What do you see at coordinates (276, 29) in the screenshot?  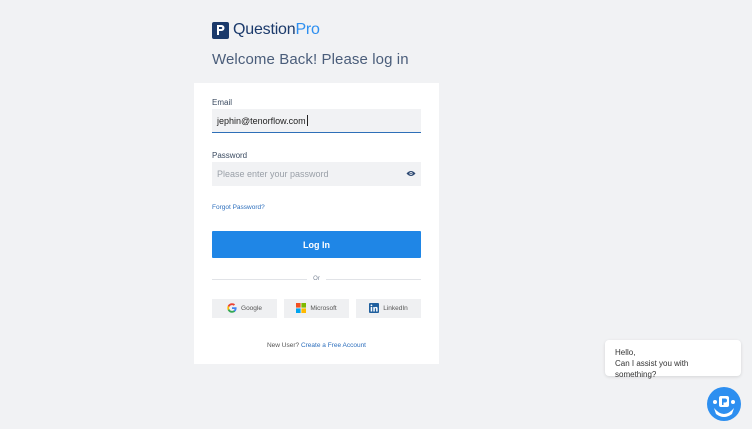 I see `logo-text: QuestionPro` at bounding box center [276, 29].